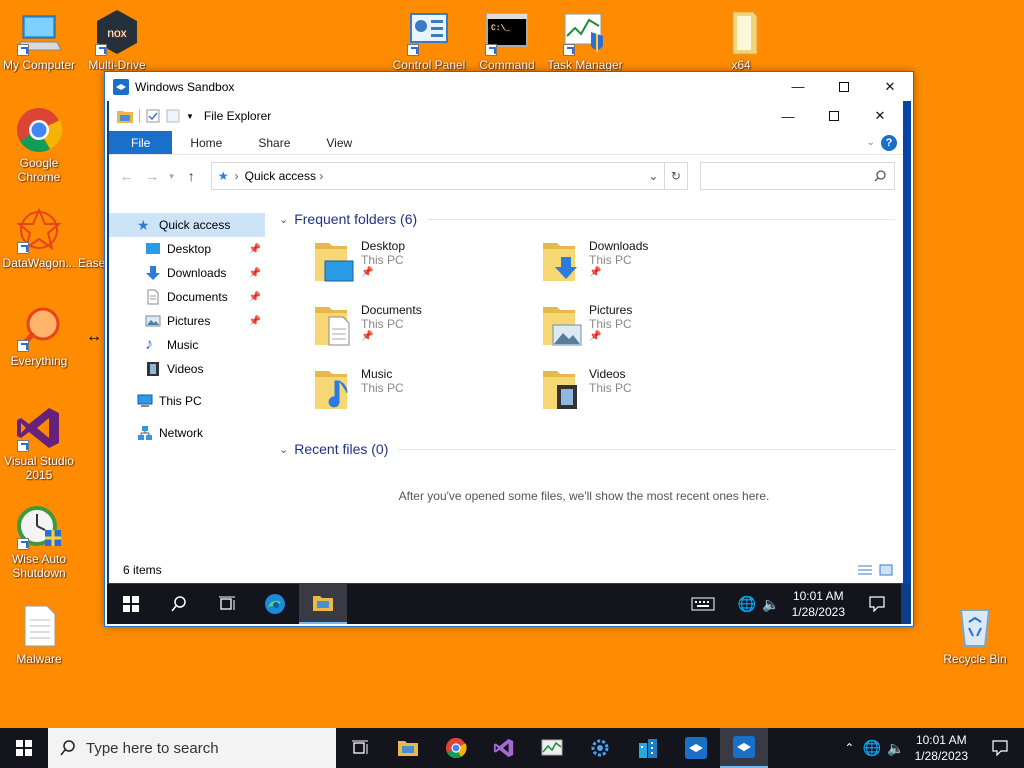 The image size is (1024, 768). I want to click on taskbar-search-box: Type here to search, so click(192, 748).